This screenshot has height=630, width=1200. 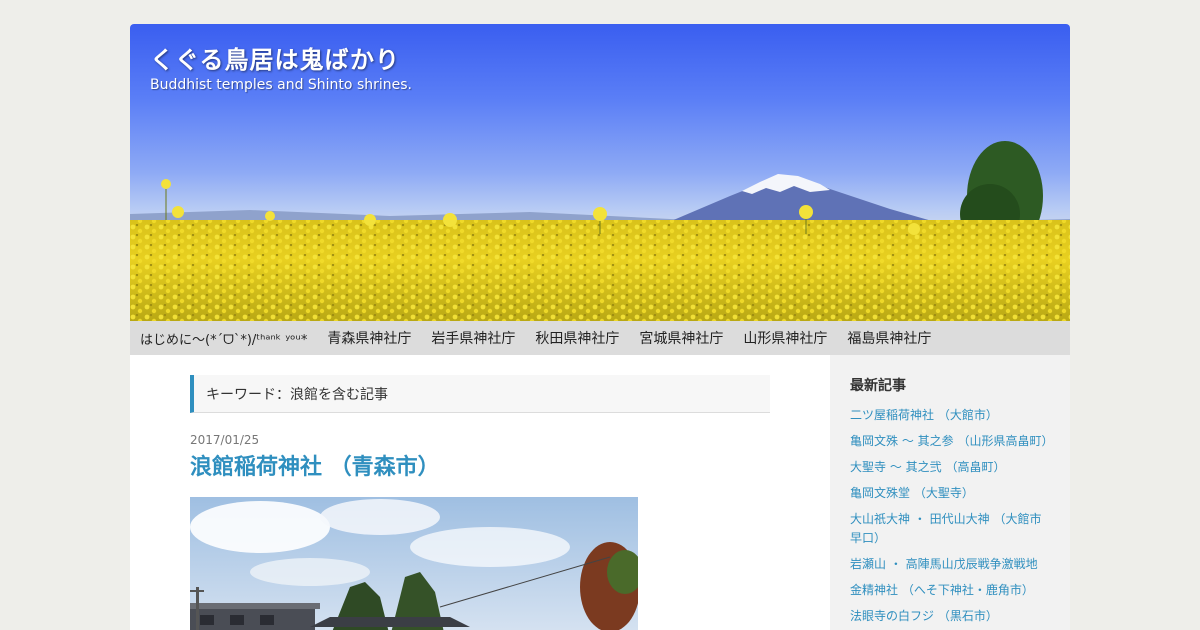 What do you see at coordinates (281, 85) in the screenshot?
I see `site-description: Buddhist temples and Shinto shrines.` at bounding box center [281, 85].